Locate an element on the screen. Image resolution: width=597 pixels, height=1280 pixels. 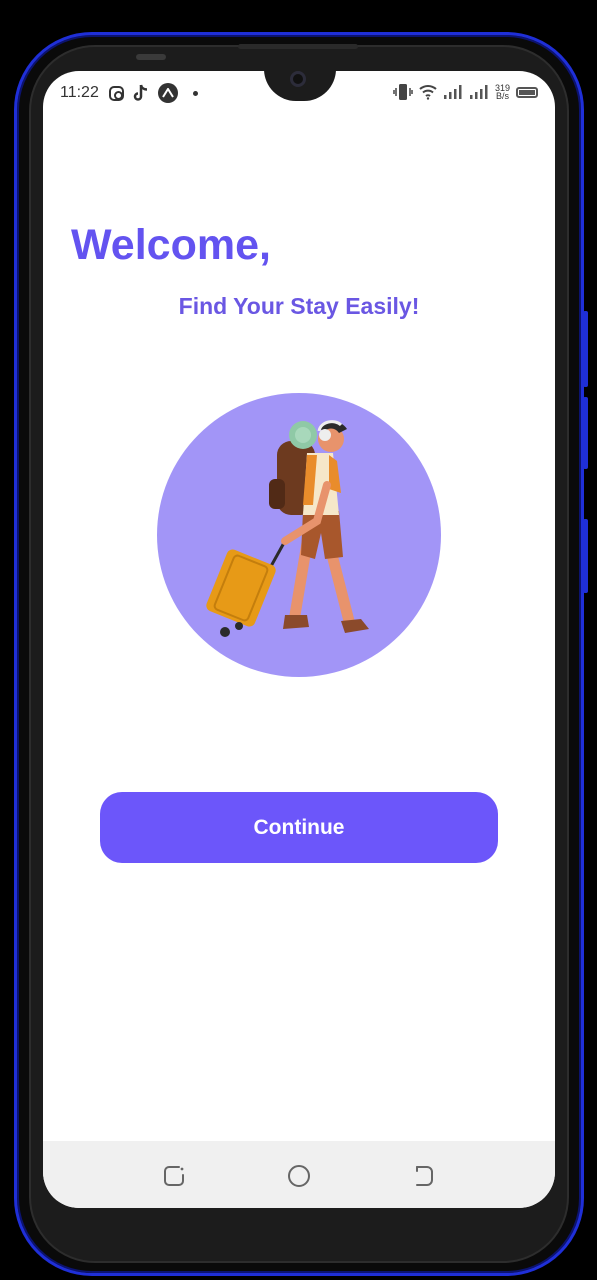
home-icon is located at coordinates (299, 1176).